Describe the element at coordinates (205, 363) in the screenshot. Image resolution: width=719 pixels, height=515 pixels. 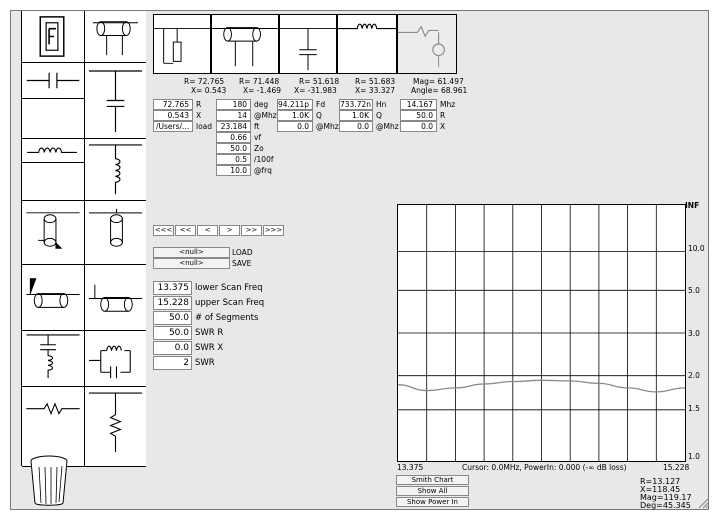
I see `swr-label: SWR` at that location.